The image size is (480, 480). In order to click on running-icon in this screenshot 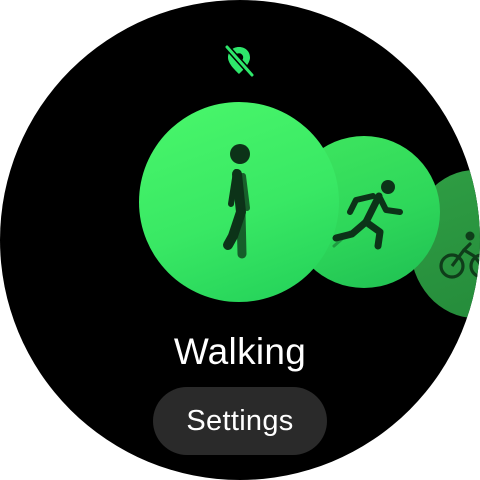, I will do `click(367, 215)`.